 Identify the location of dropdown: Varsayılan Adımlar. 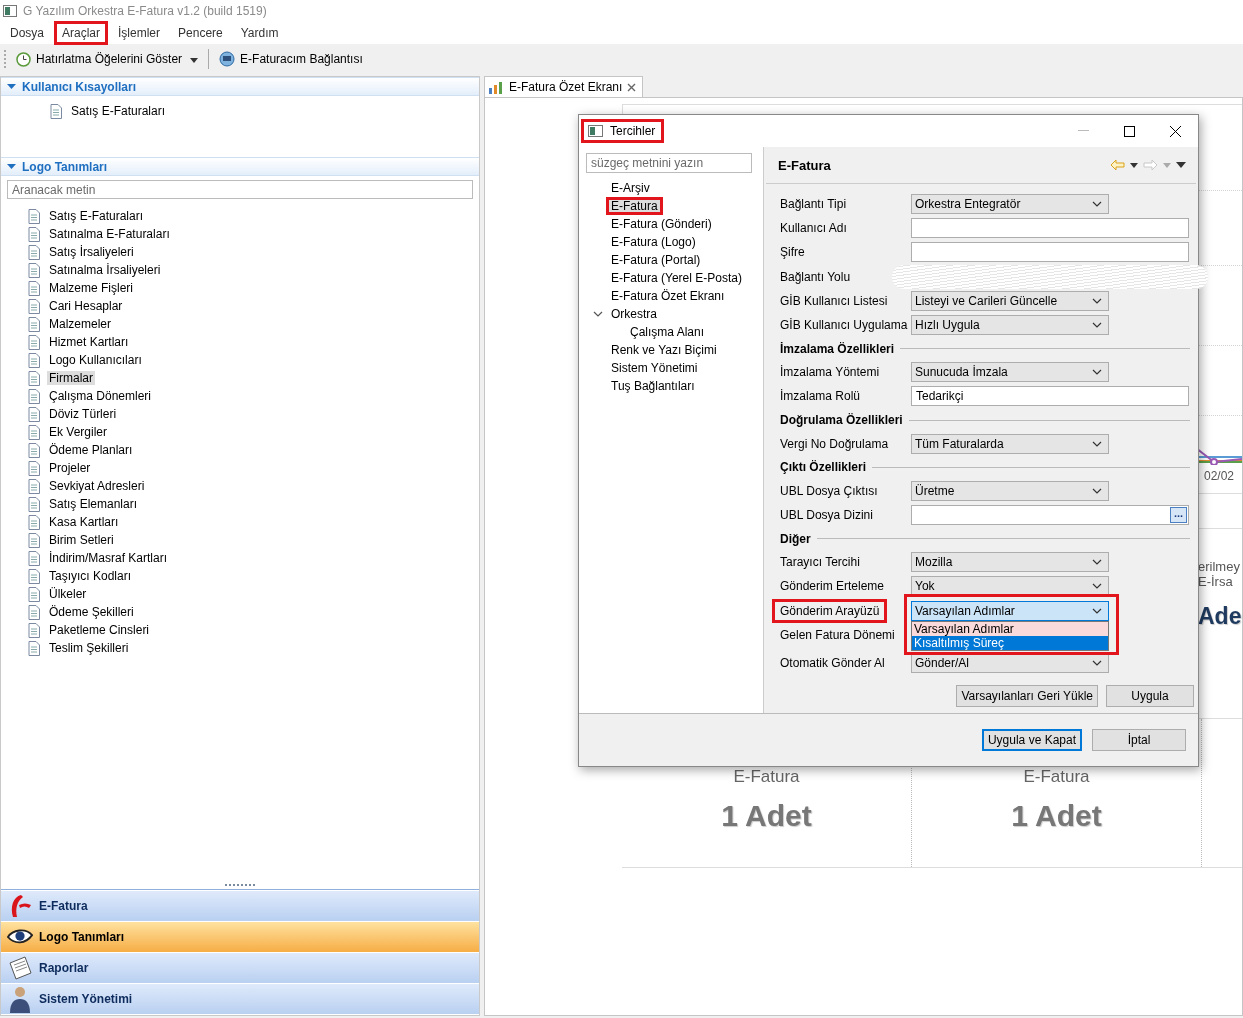
(1010, 610).